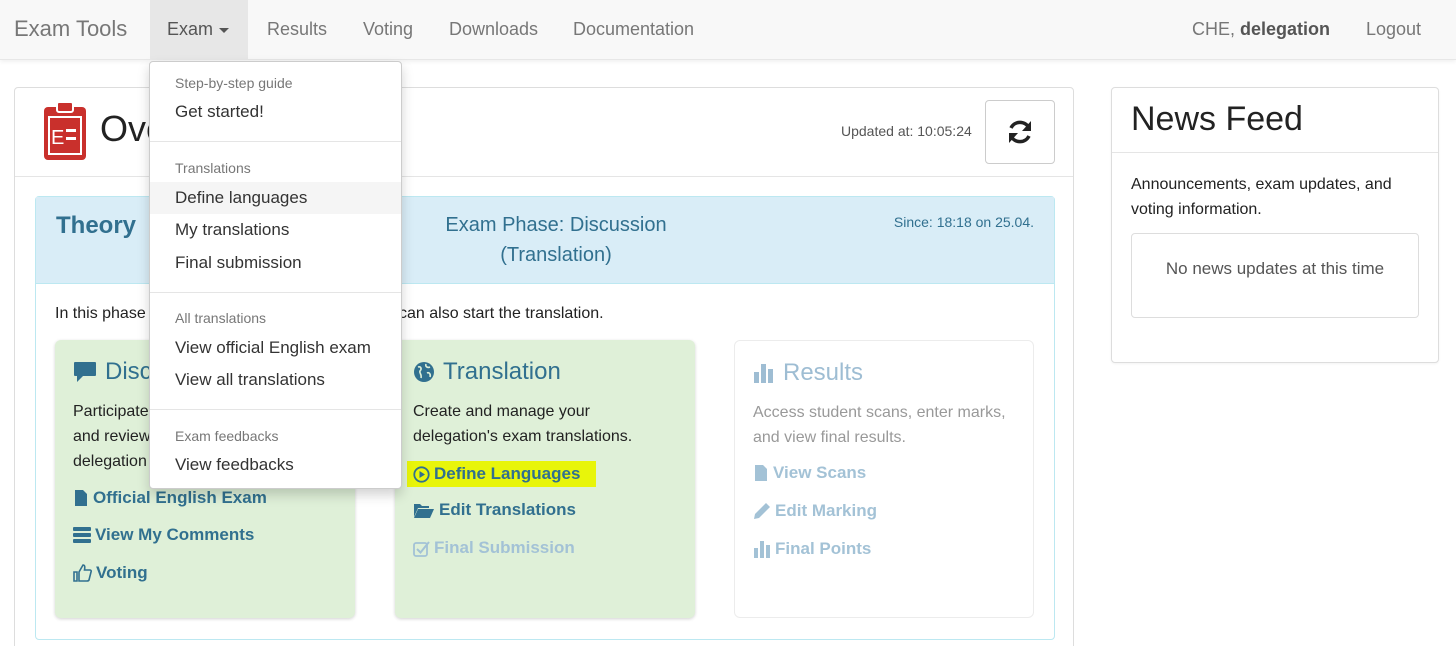 The image size is (1456, 646). I want to click on official-english-exam-link: Official English Exam, so click(170, 498).